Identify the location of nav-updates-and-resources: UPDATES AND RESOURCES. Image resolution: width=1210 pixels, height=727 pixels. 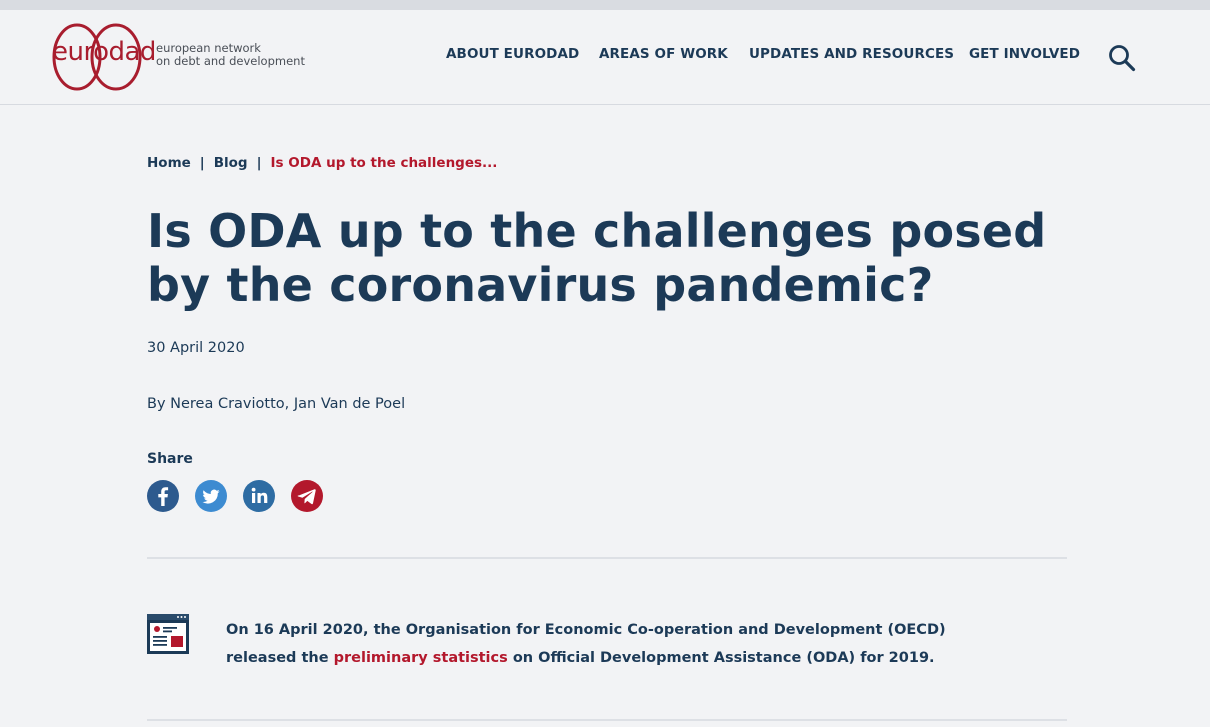
(851, 54).